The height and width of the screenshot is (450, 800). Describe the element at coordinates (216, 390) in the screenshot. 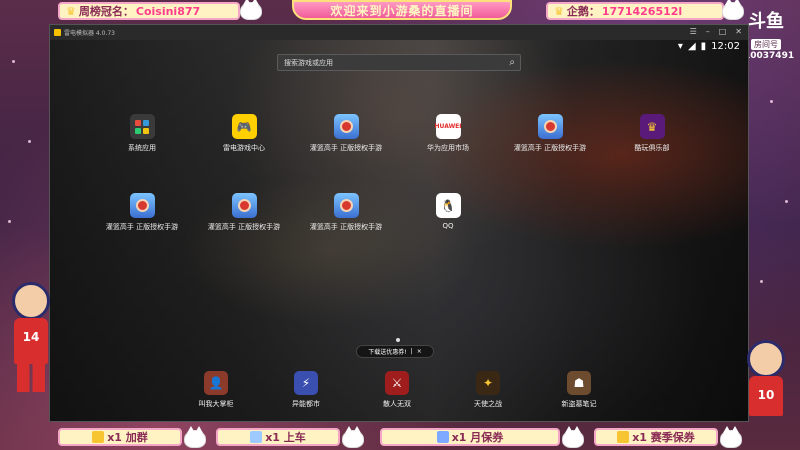

I see `dock-app-shopkeeper: 👤 叫我大掌柜` at that location.